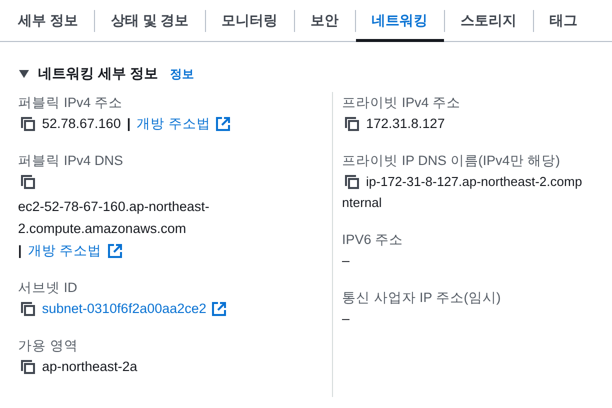  I want to click on tab: 상태 및 경보, so click(149, 21).